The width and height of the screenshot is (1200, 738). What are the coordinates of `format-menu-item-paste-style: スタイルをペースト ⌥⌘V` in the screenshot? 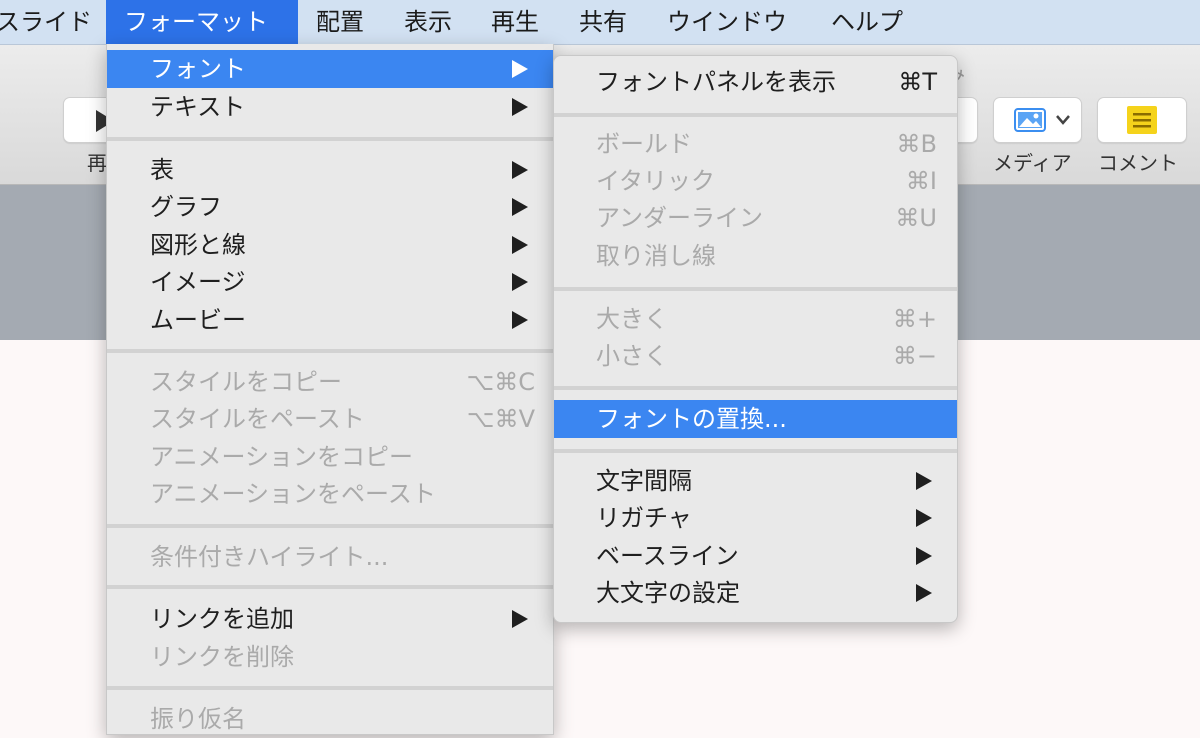 It's located at (330, 419).